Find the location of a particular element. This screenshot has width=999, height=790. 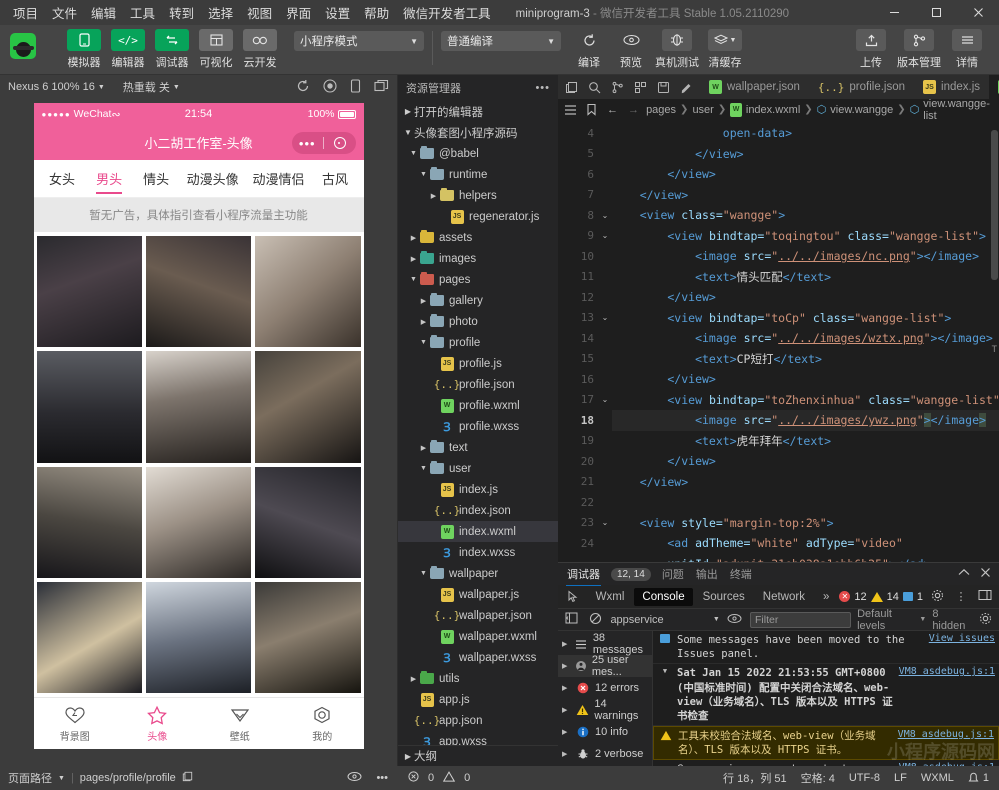

wechat-capsule-button: ••• is located at coordinates (323, 143).